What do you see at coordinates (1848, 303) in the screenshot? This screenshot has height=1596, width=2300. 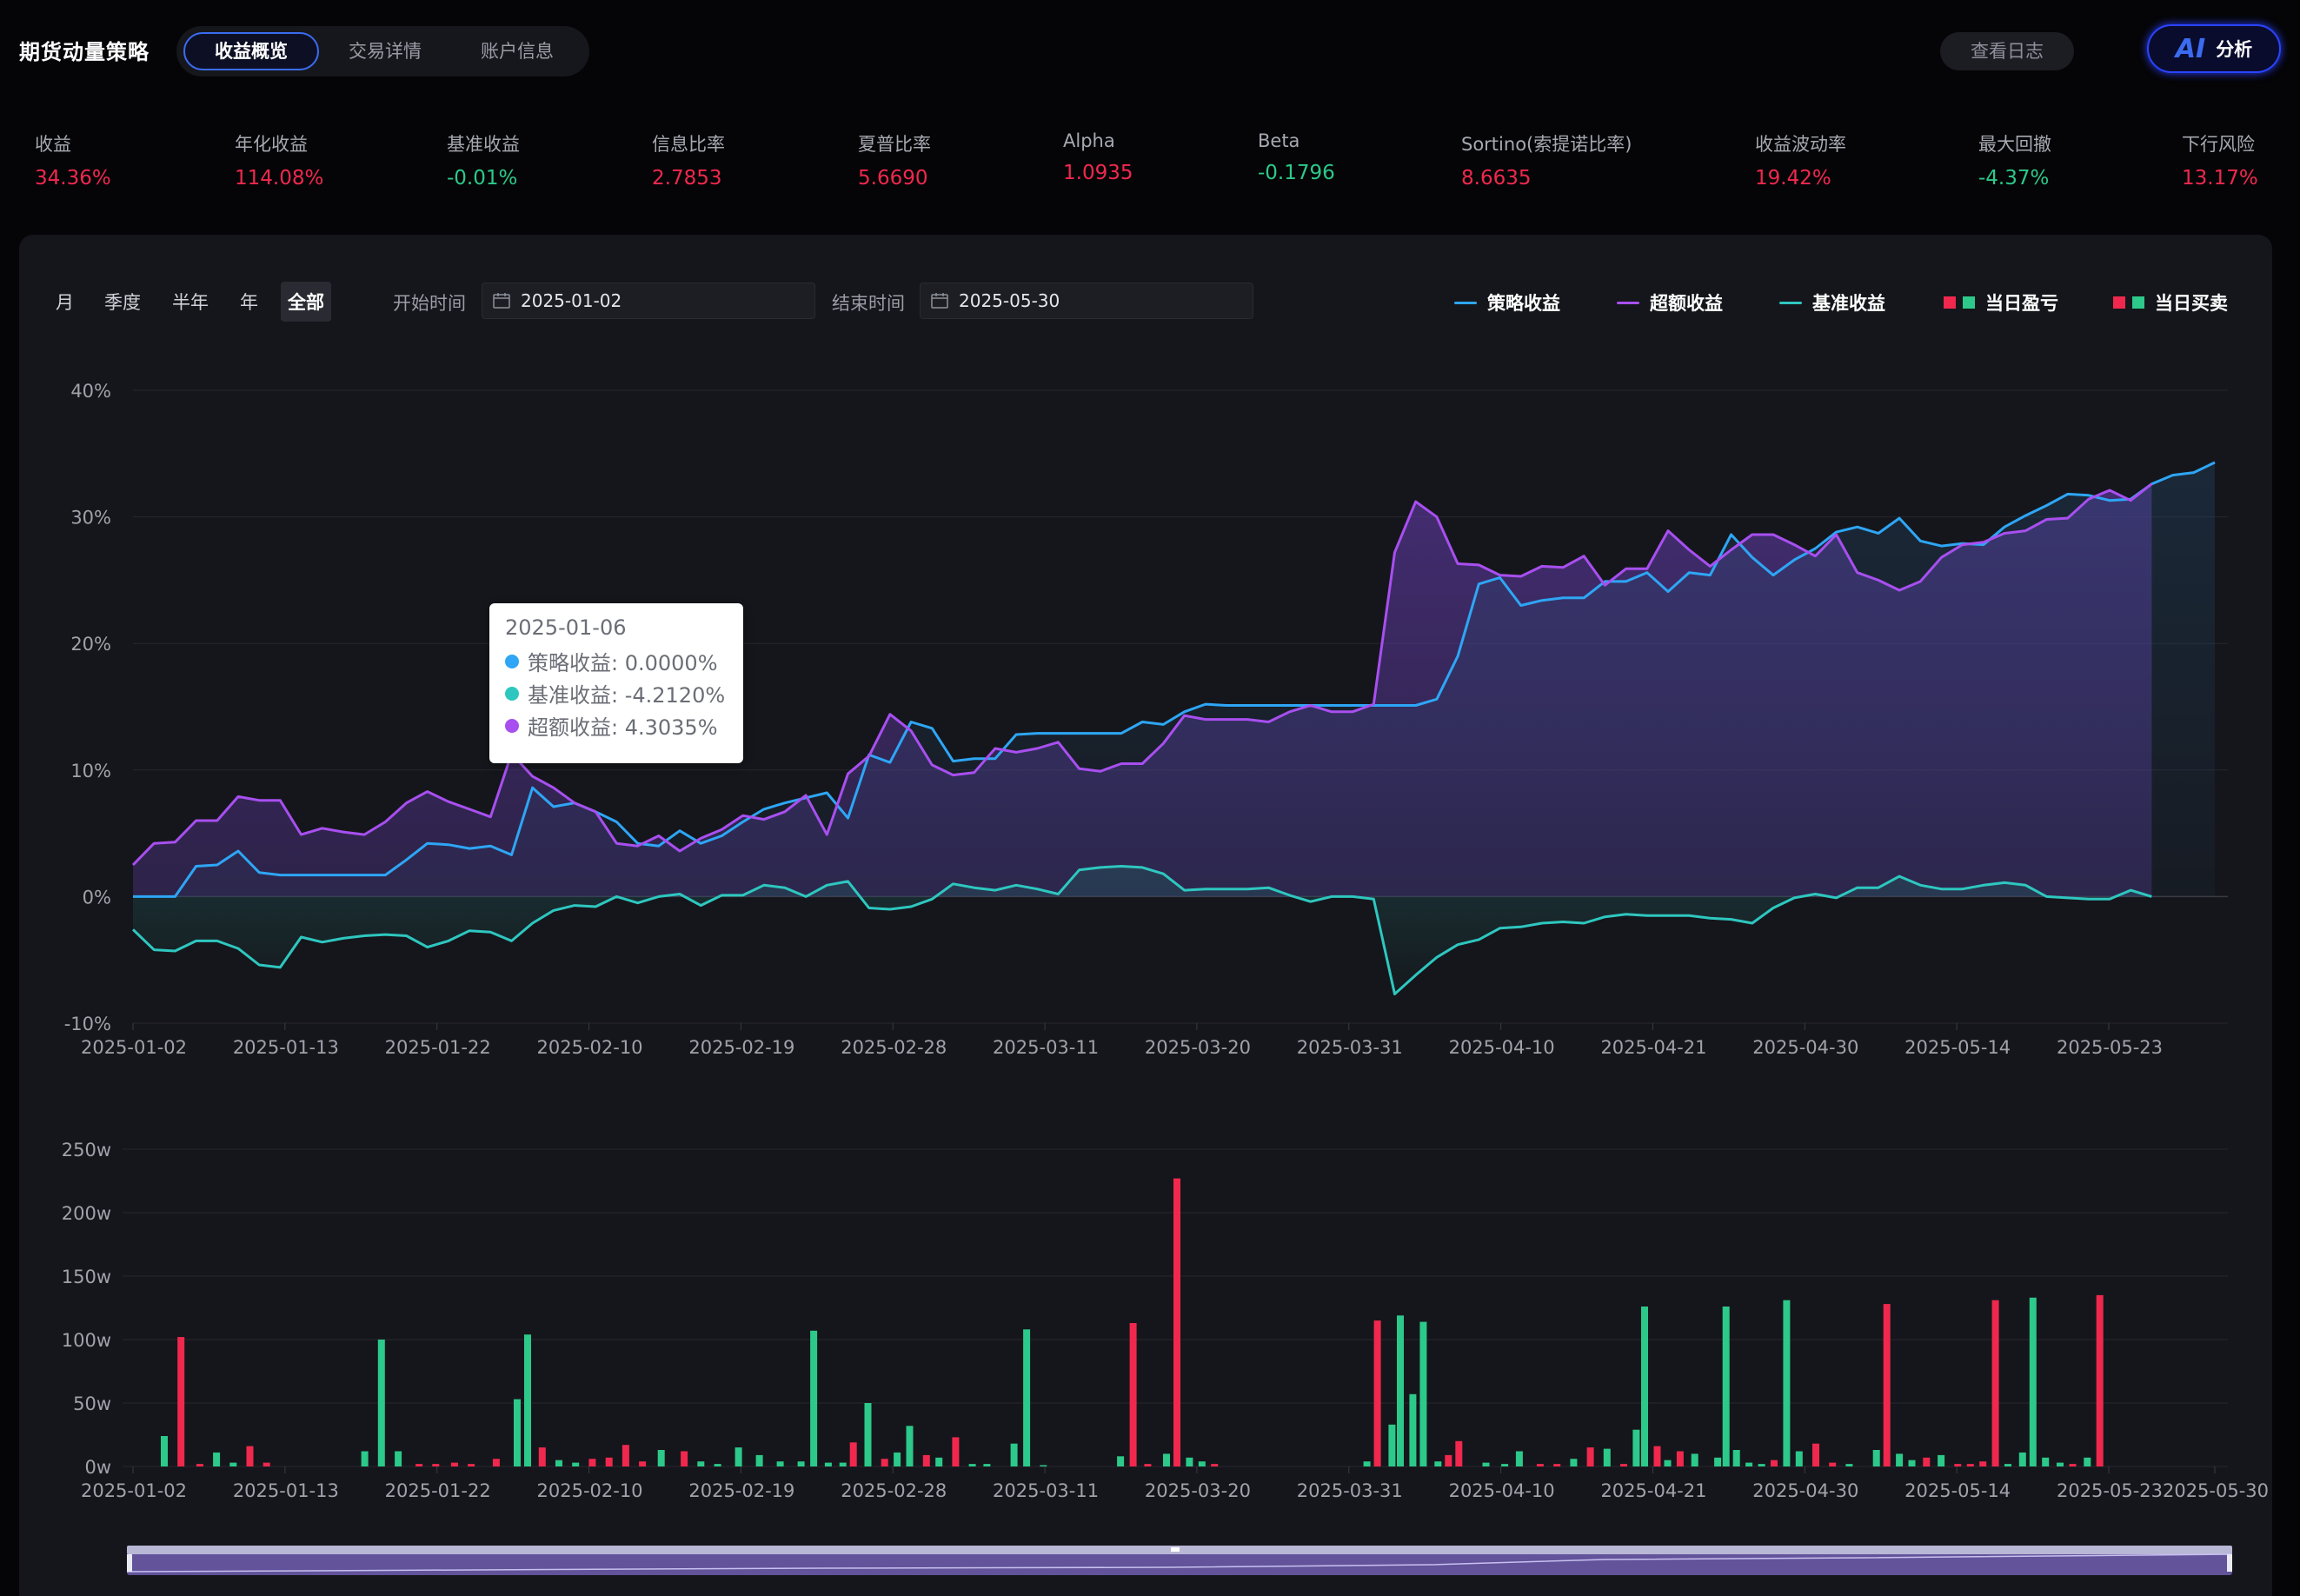 I see `legend-label: 基准收益` at bounding box center [1848, 303].